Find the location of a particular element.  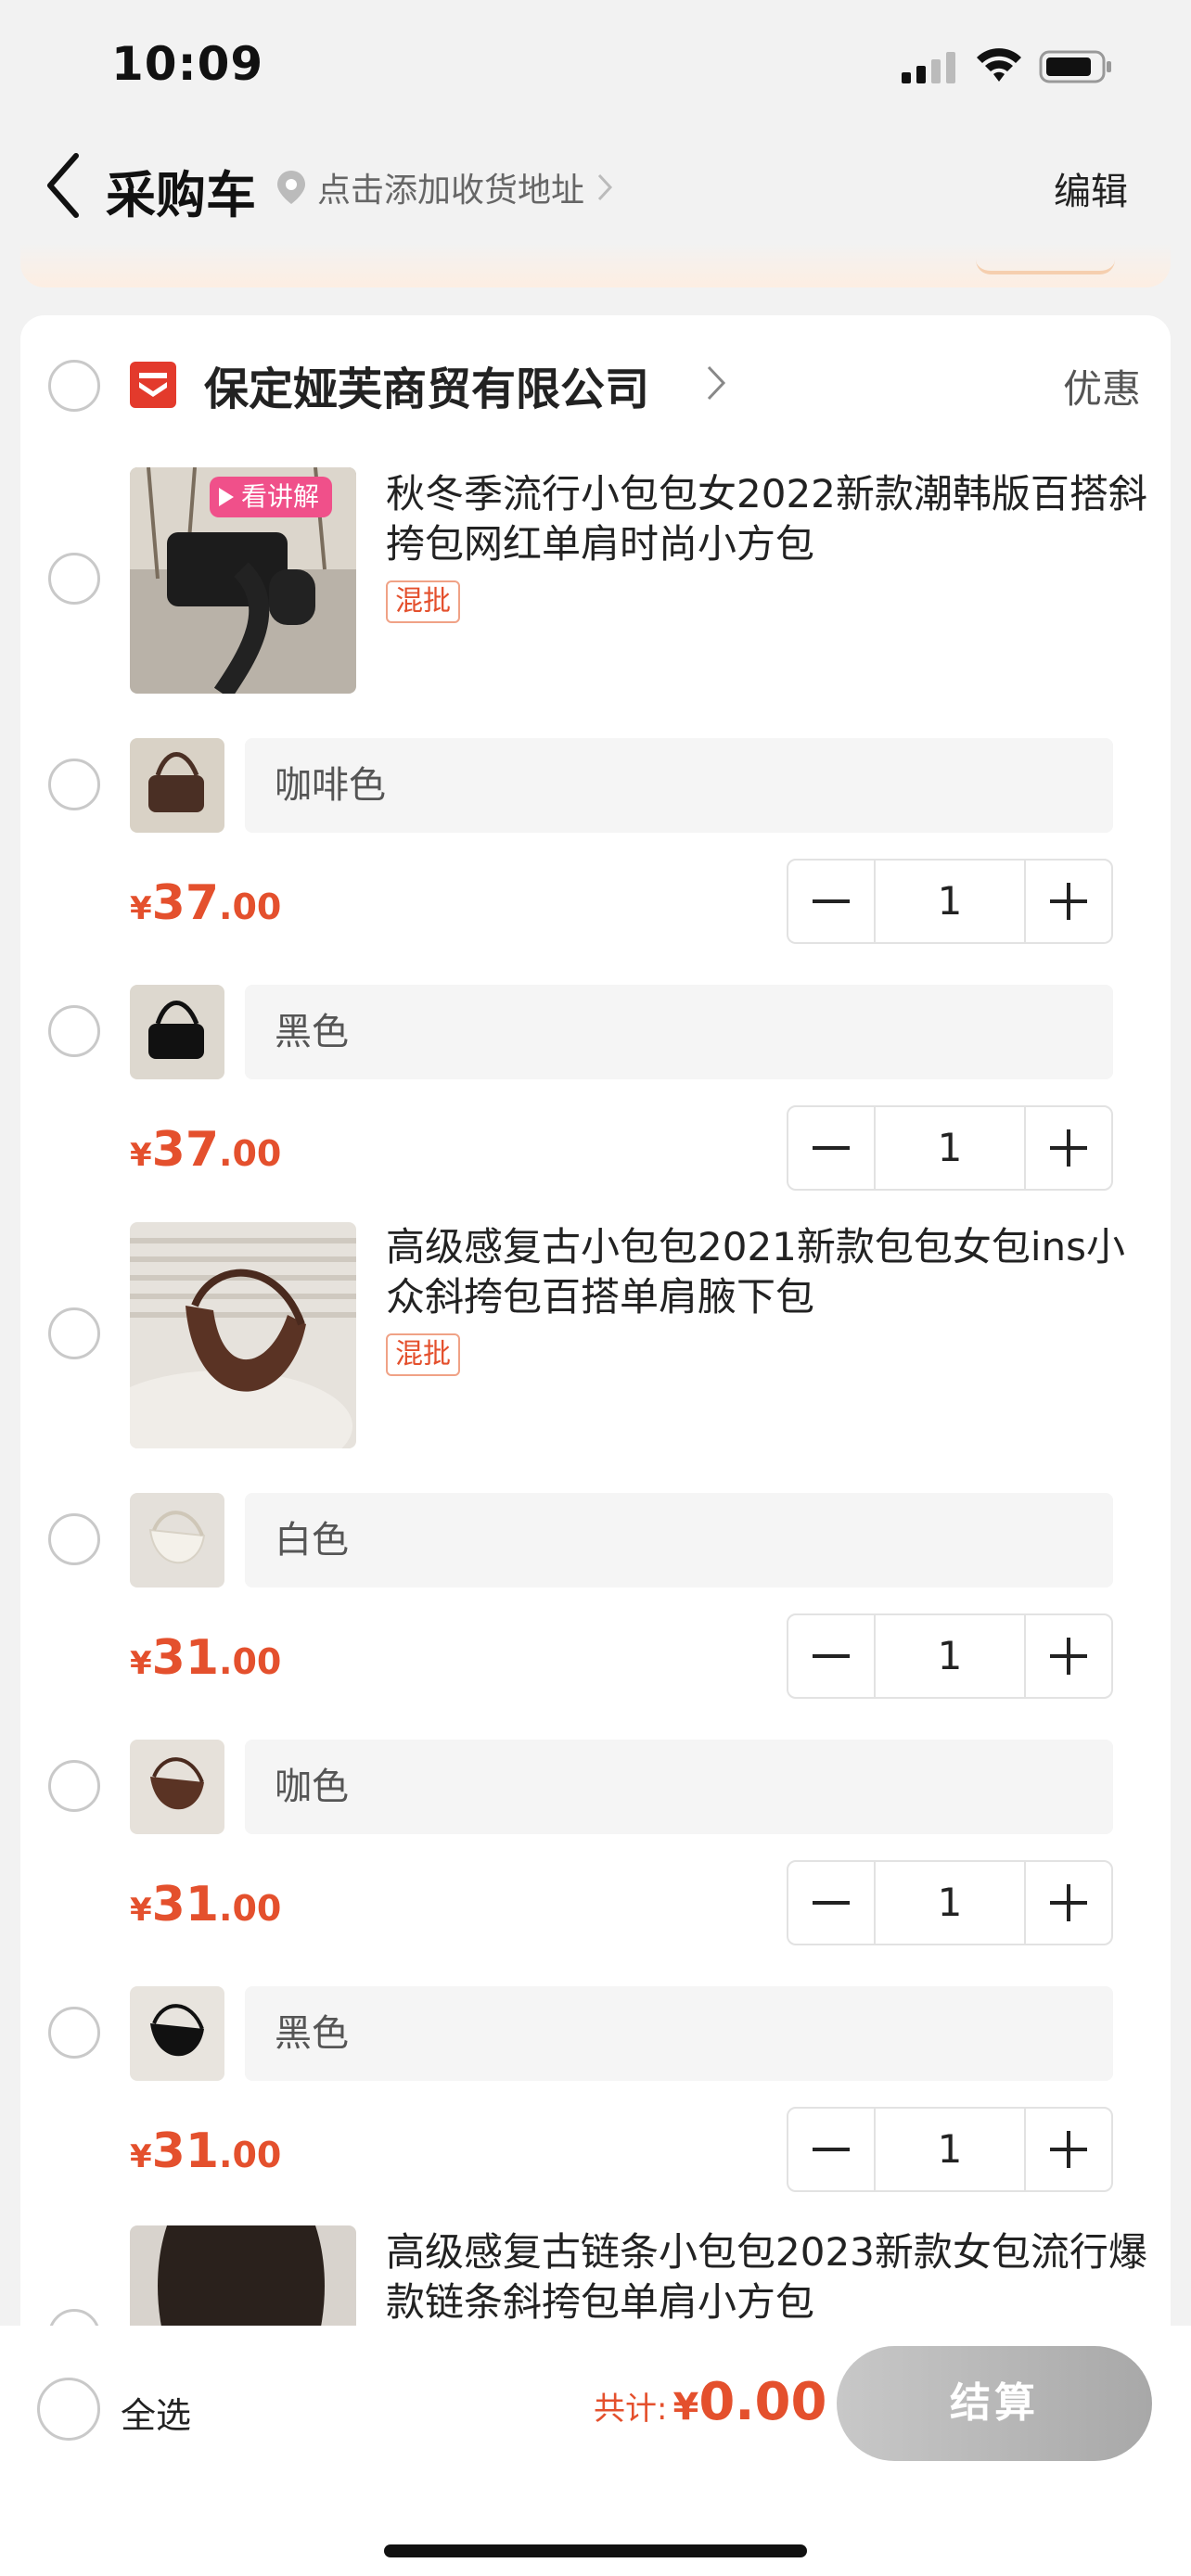

checkout-button: 结算 is located at coordinates (995, 2404).